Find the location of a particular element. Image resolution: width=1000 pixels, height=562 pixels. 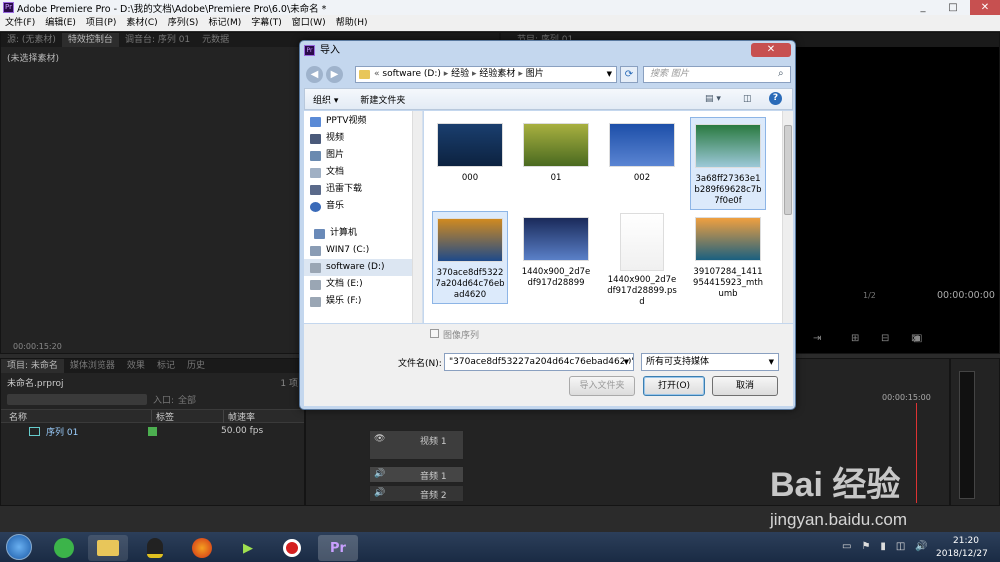

menu-help: 帮助(H) is located at coordinates (352, 23).